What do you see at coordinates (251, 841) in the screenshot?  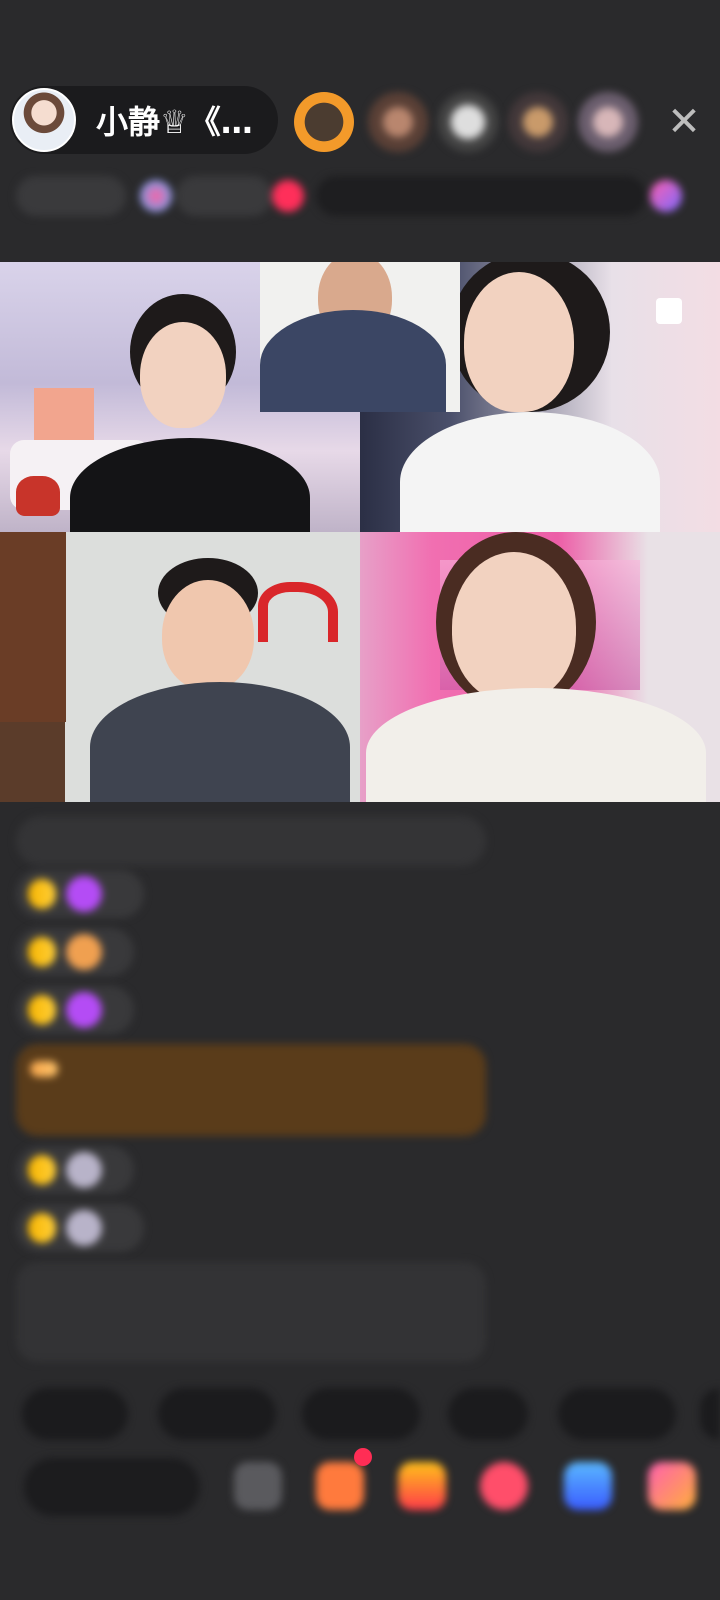 I see `chat-notice` at bounding box center [251, 841].